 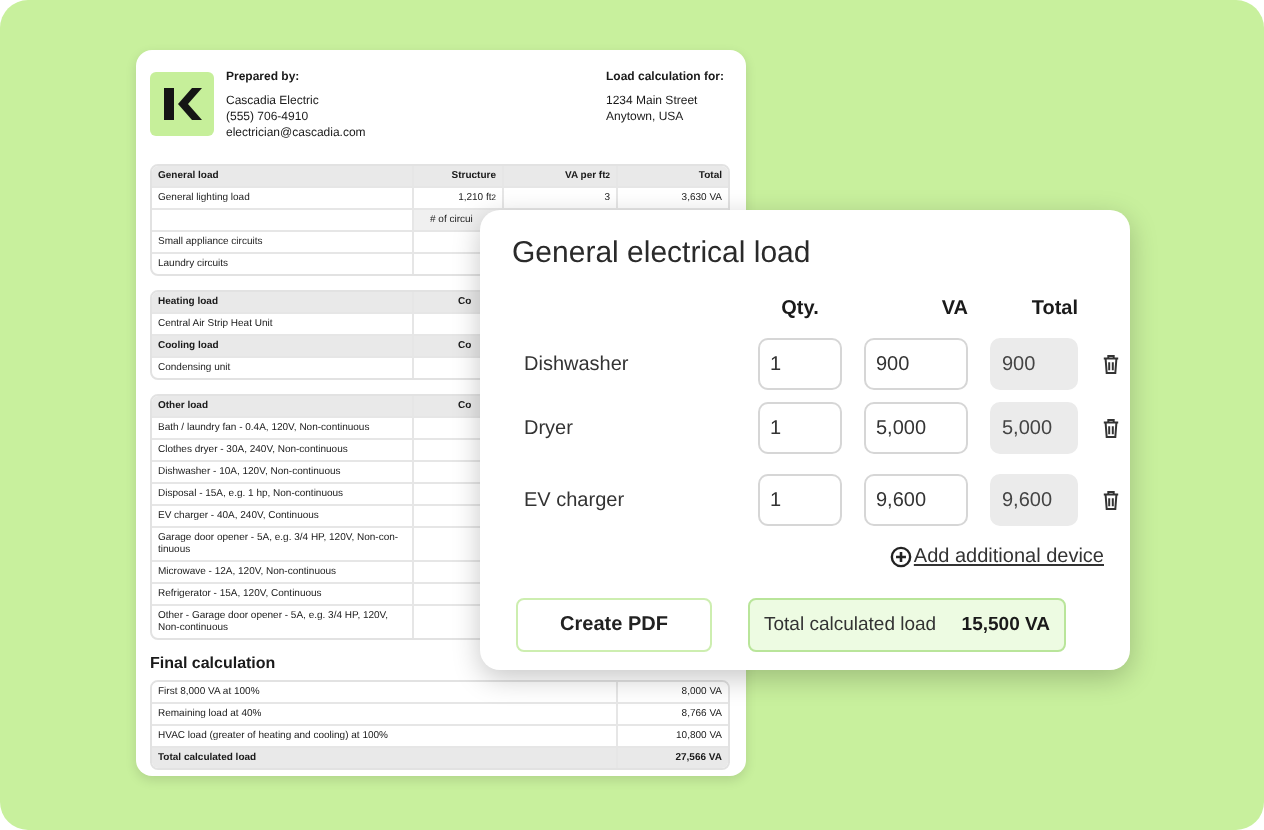 I want to click on va-input: 900, so click(x=916, y=364).